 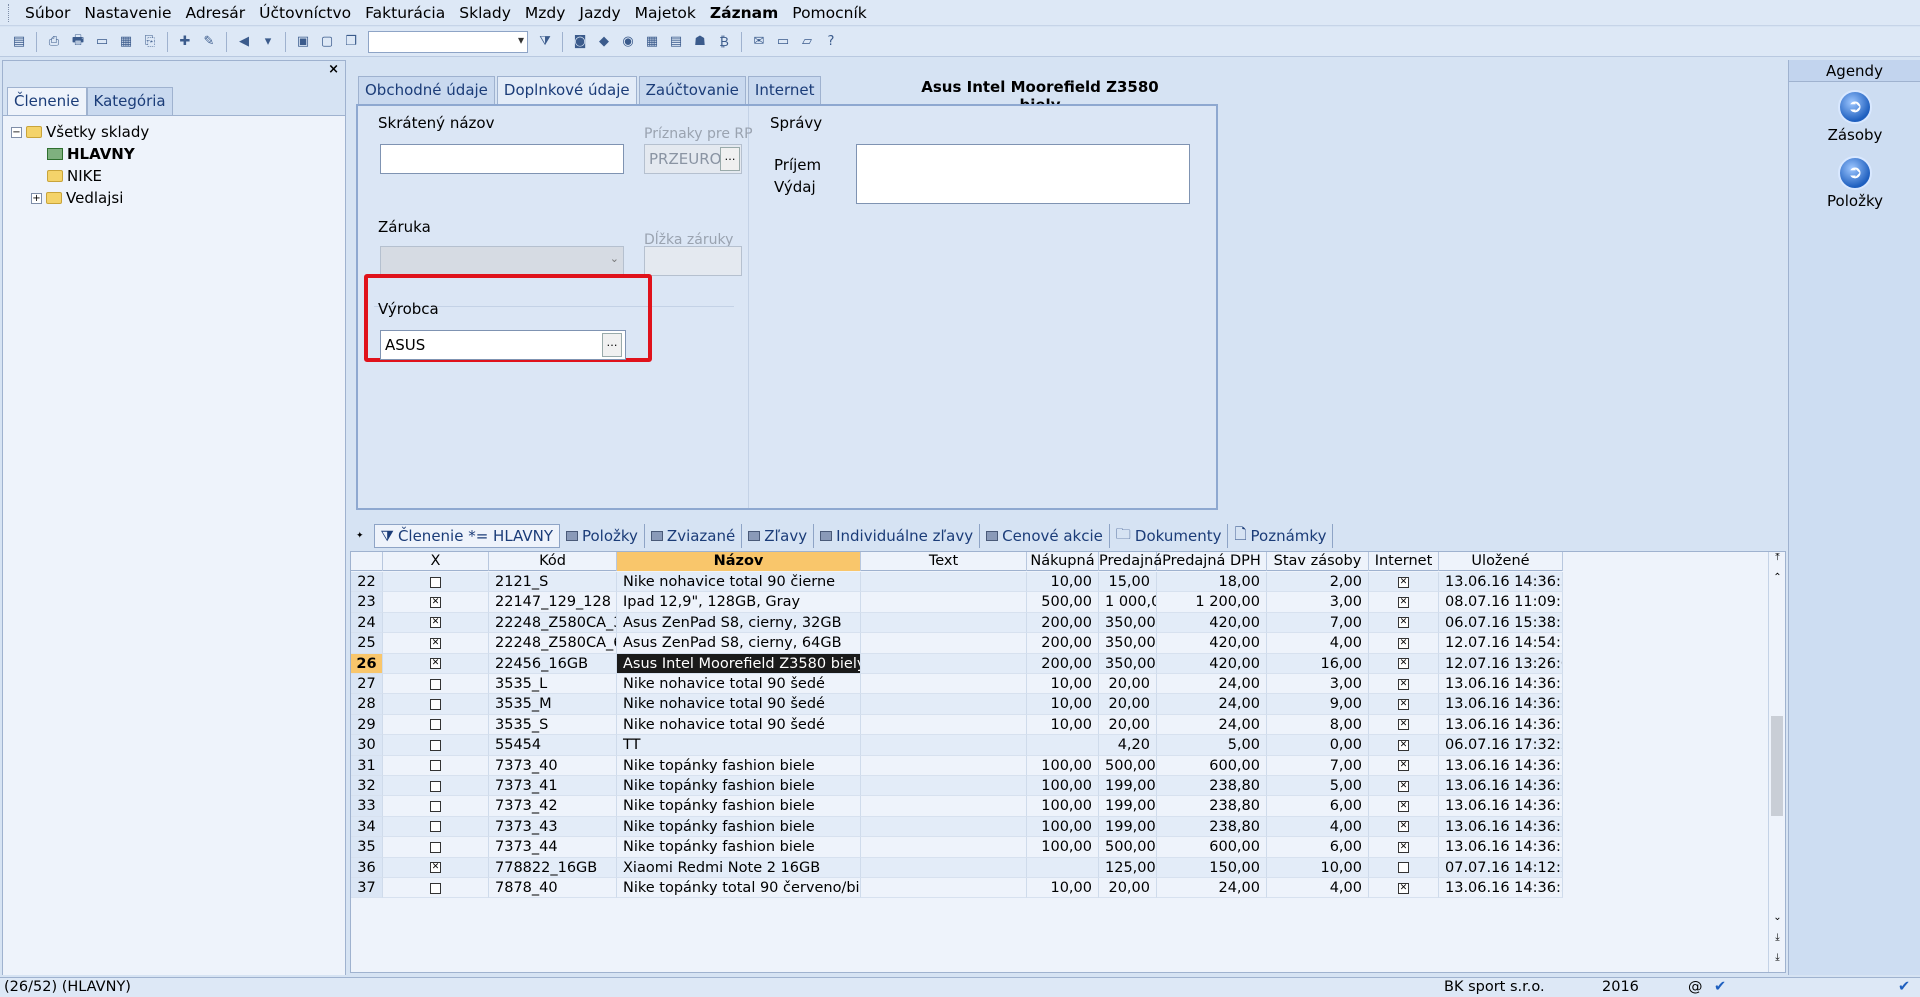 What do you see at coordinates (759, 42) in the screenshot?
I see `message-icon: ✉` at bounding box center [759, 42].